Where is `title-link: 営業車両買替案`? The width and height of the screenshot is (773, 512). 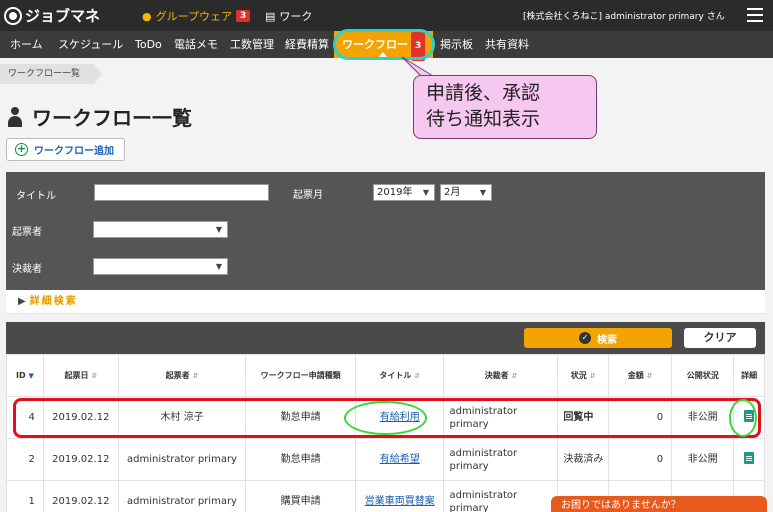 title-link: 営業車両買替案 is located at coordinates (400, 501).